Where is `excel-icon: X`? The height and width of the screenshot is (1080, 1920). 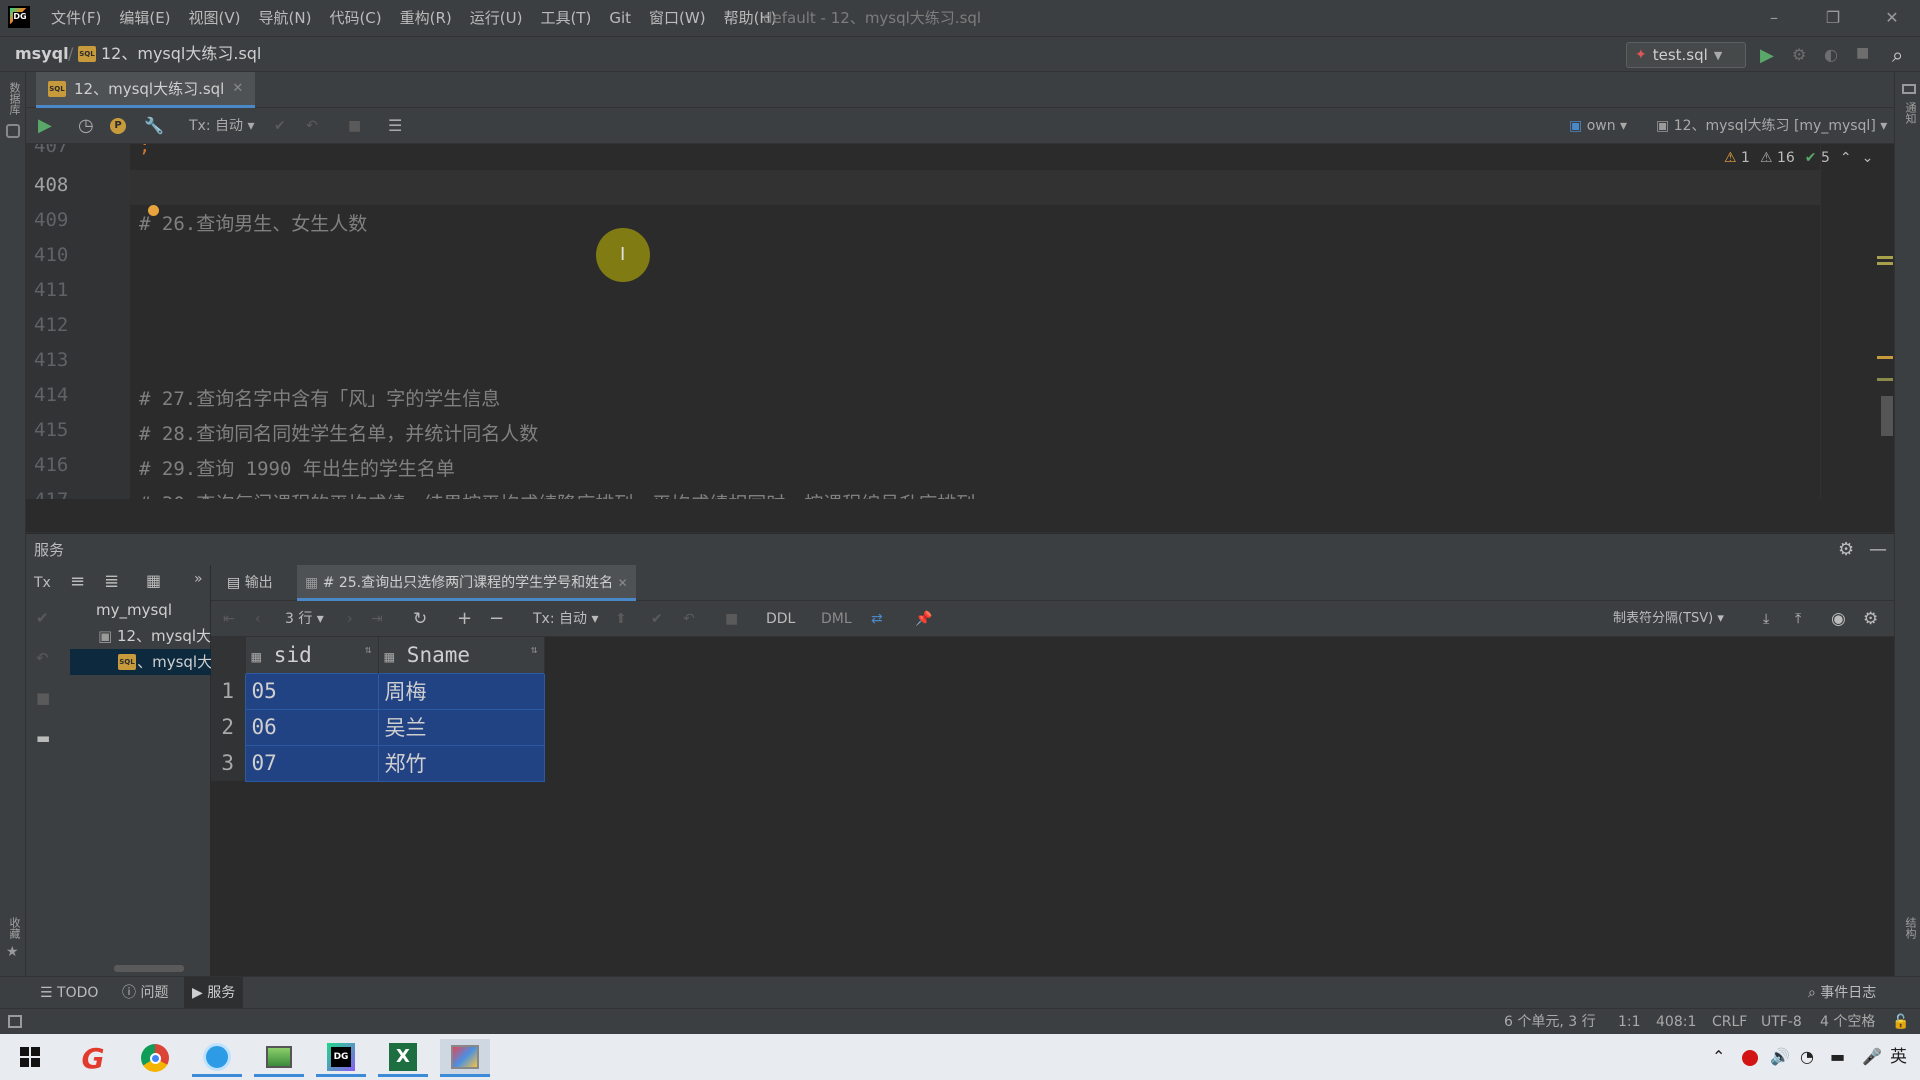 excel-icon: X is located at coordinates (403, 1058).